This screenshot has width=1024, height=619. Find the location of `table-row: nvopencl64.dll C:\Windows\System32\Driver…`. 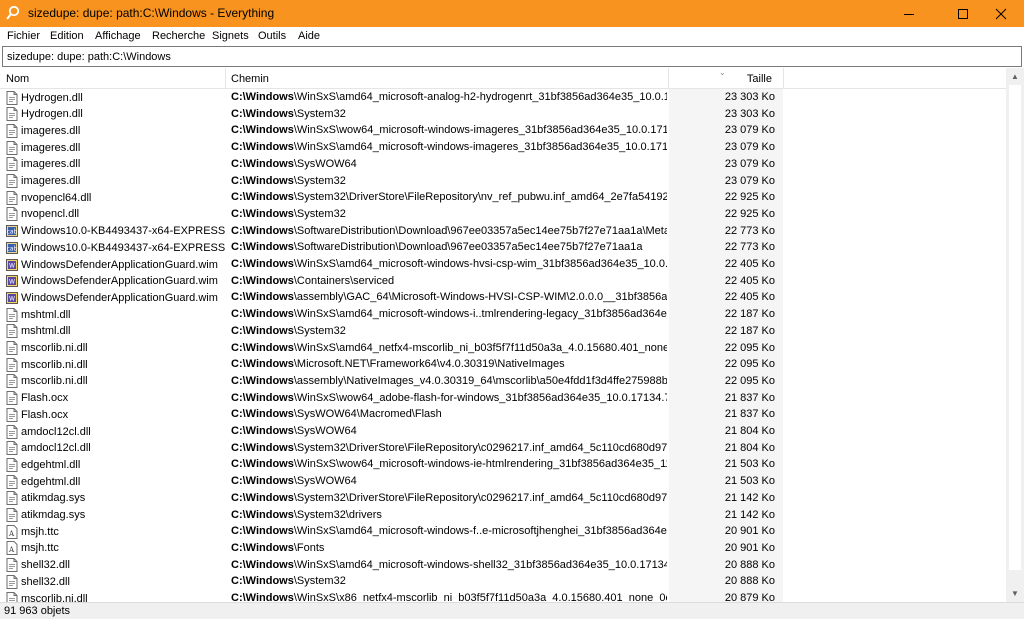

table-row: nvopencl64.dll C:\Windows\System32\Driver… is located at coordinates (503, 197).